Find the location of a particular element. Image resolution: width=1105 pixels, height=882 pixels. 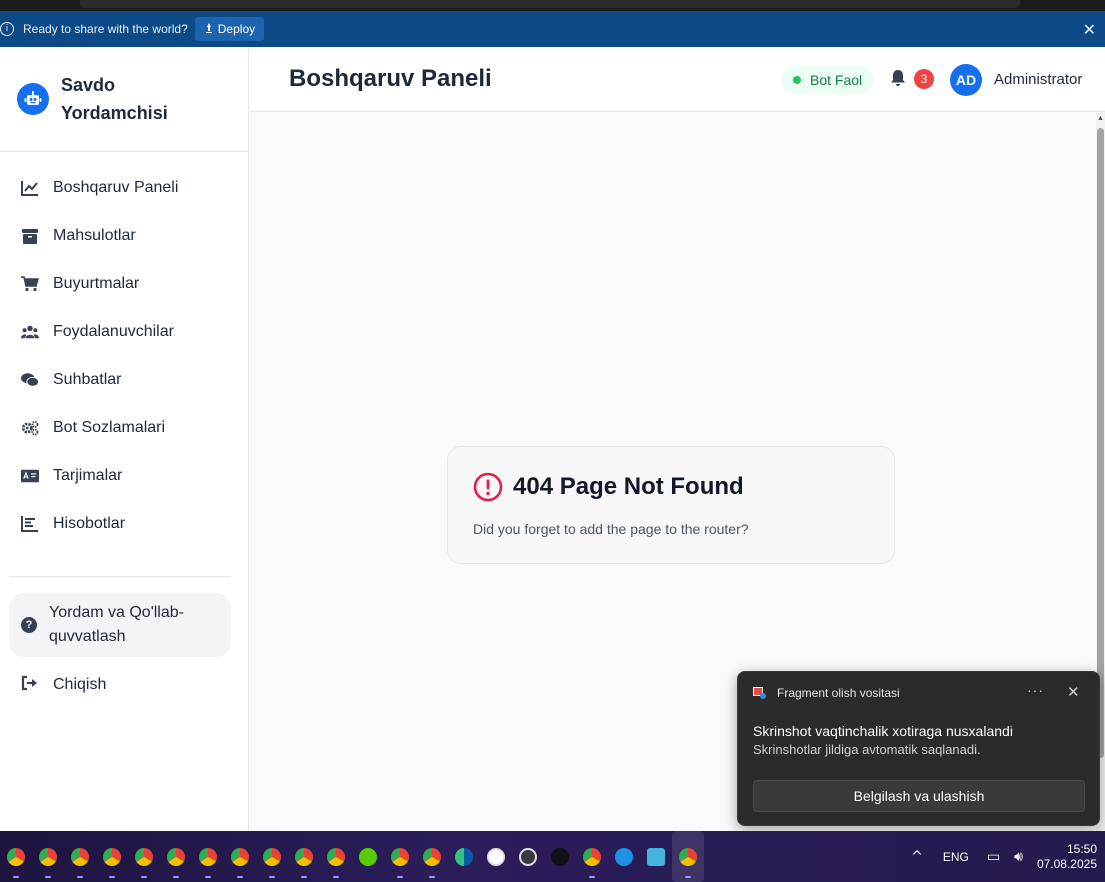

help-support-button: ? Yordam va Qo'llab- quvvatlash is located at coordinates (120, 625).